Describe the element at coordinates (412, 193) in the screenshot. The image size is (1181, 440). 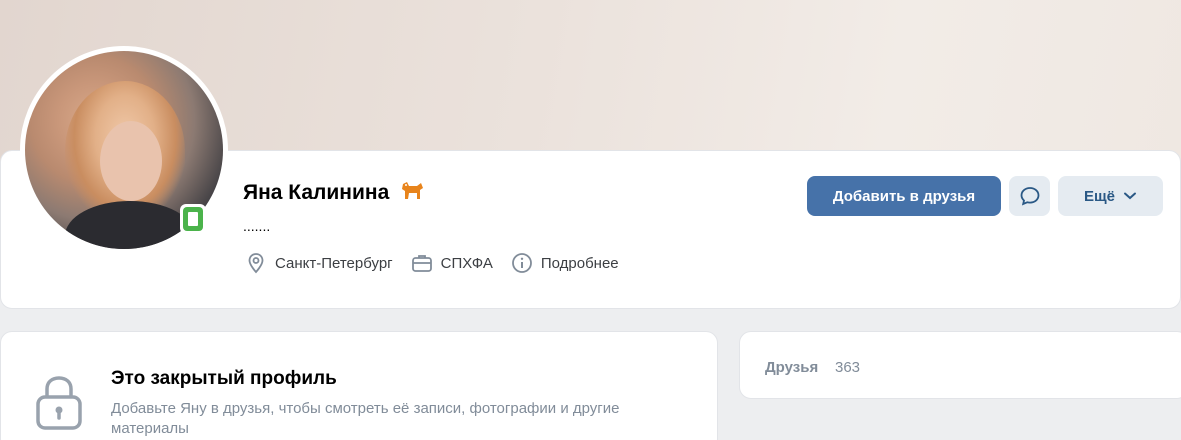
I see `dog-icon` at that location.